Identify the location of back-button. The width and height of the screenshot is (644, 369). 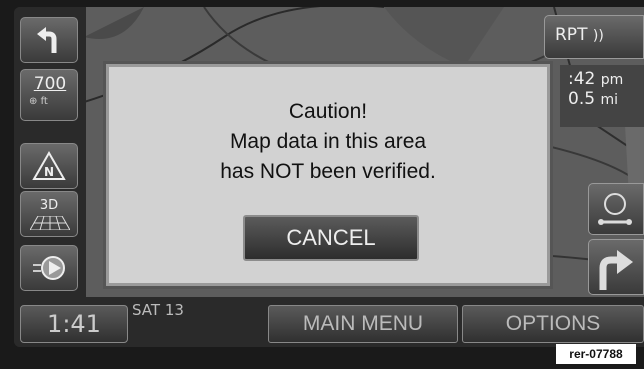
(49, 40).